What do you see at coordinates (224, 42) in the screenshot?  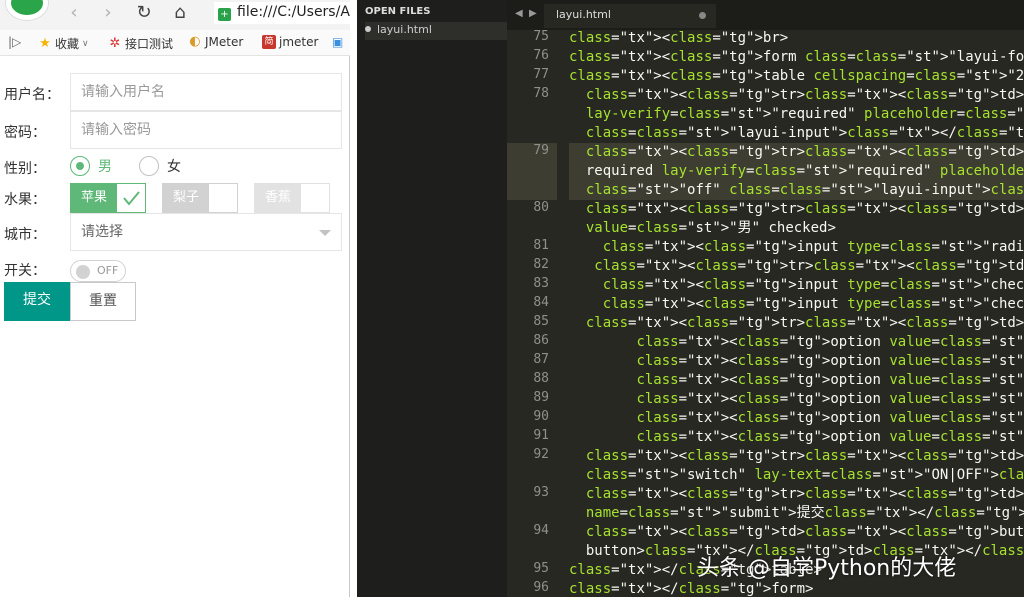 I see `bookmark-label: JMeter` at bounding box center [224, 42].